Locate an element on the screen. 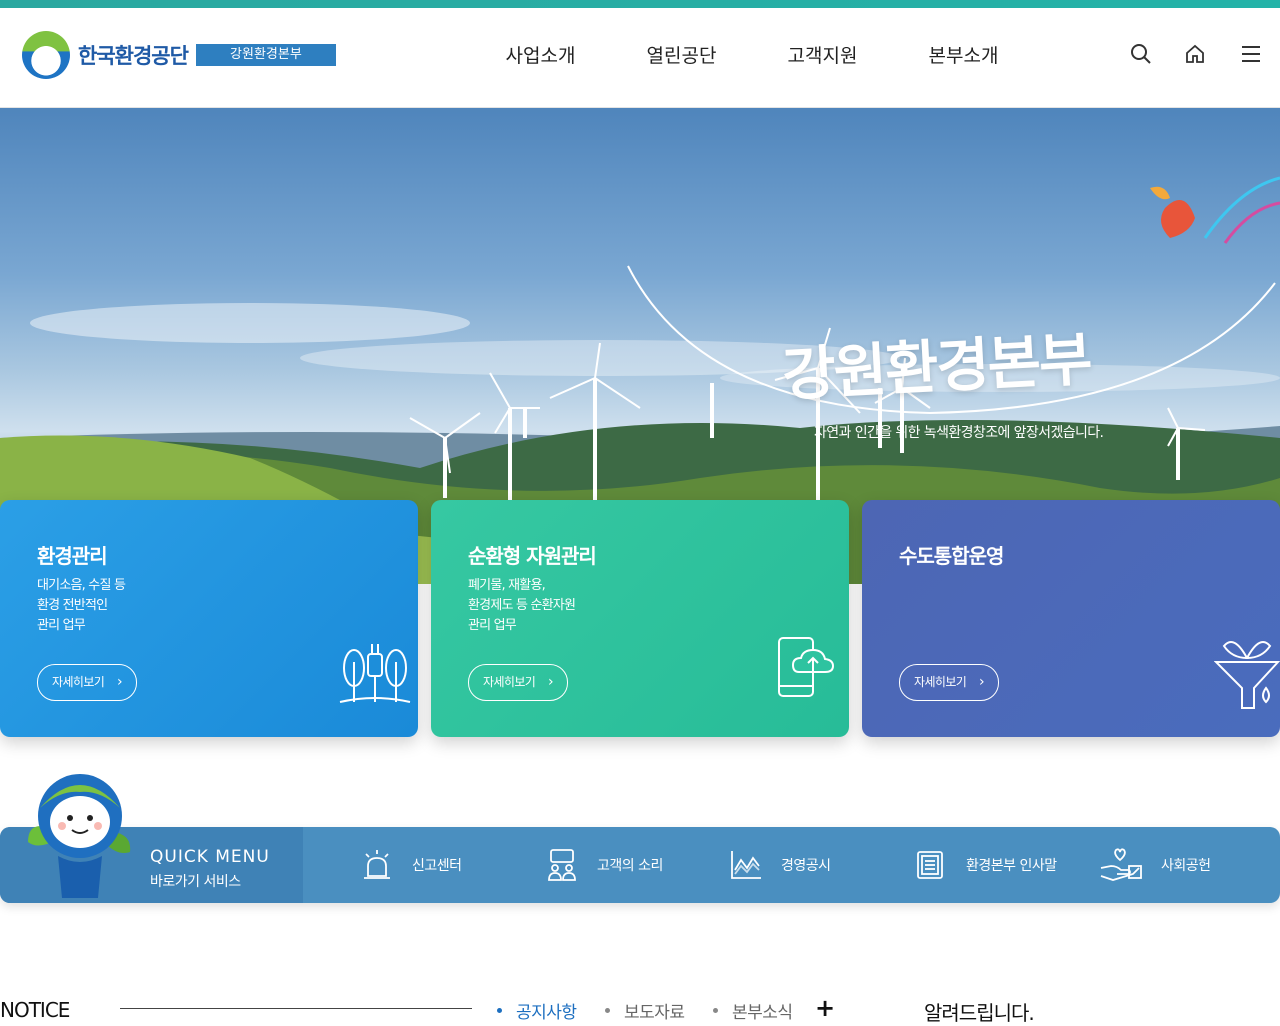 This screenshot has height=1026, width=1280. quick-item-label: 경영공시 is located at coordinates (806, 866).